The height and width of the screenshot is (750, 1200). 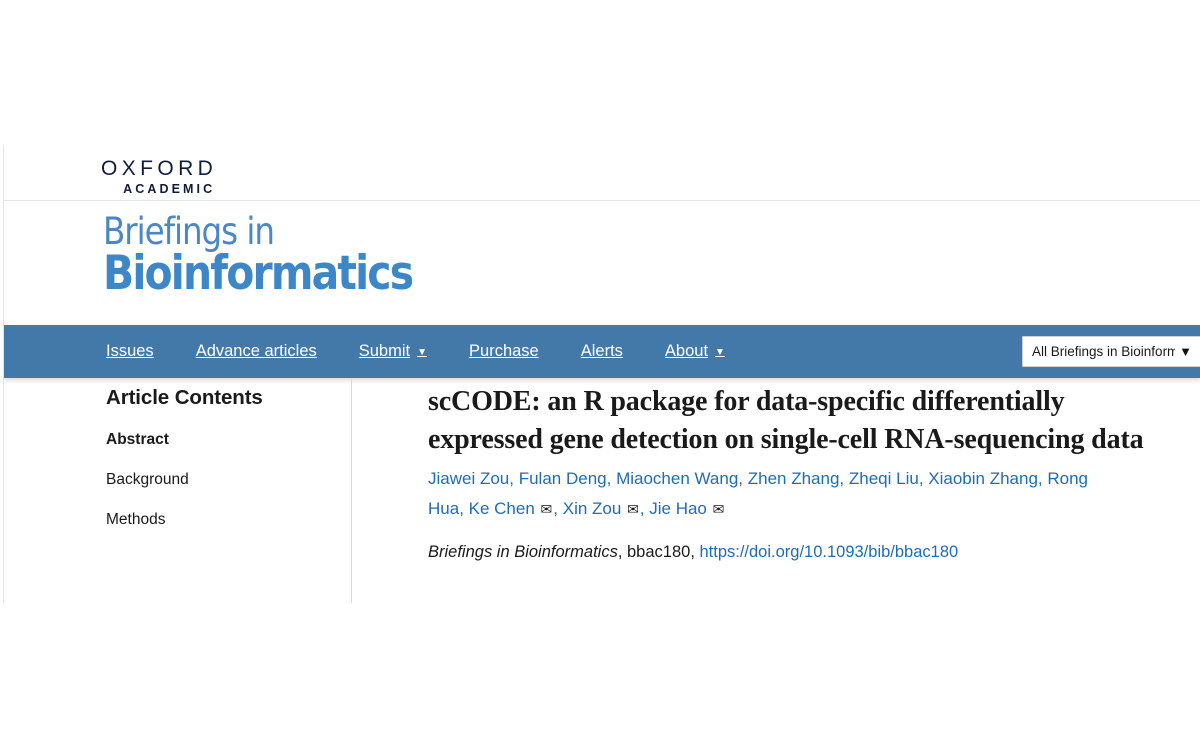 What do you see at coordinates (678, 508) in the screenshot?
I see `author-link: Jie Hao` at bounding box center [678, 508].